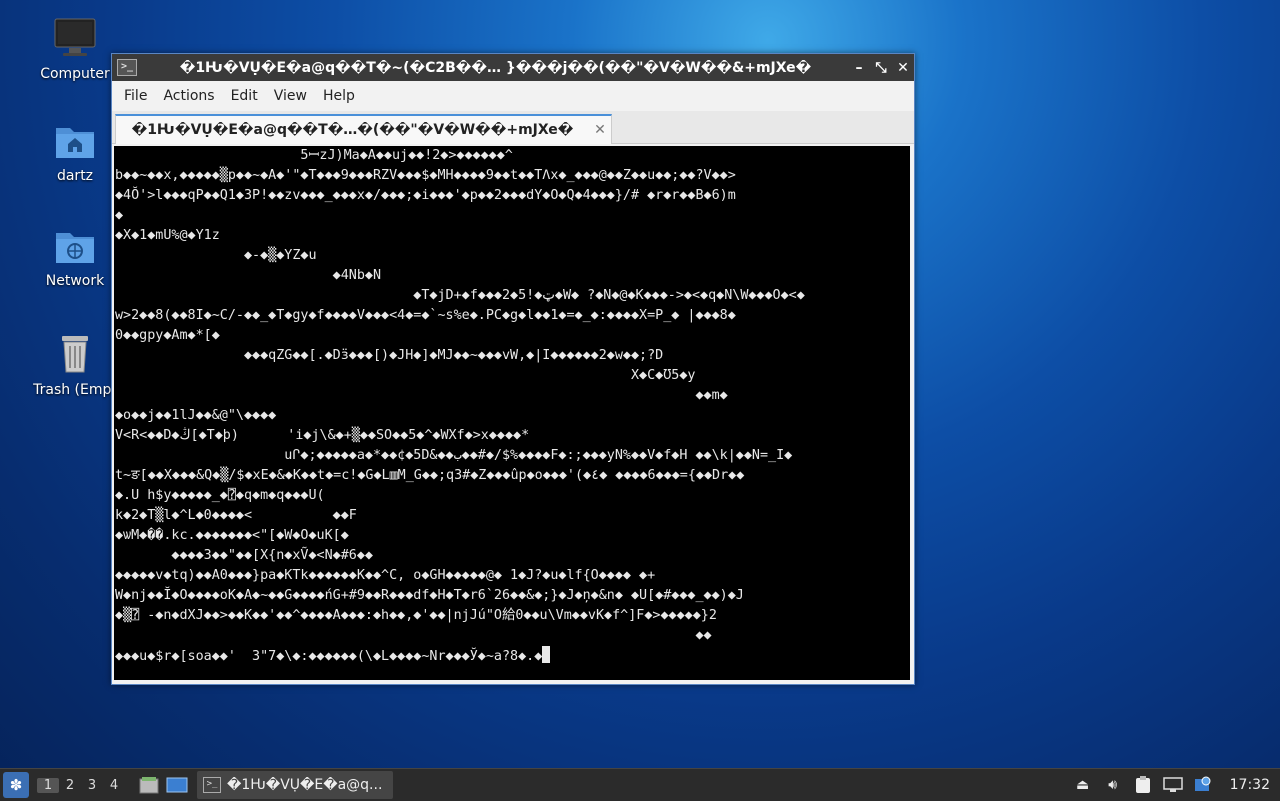 This screenshot has width=1280, height=801. I want to click on close-button: ✕, so click(903, 68).